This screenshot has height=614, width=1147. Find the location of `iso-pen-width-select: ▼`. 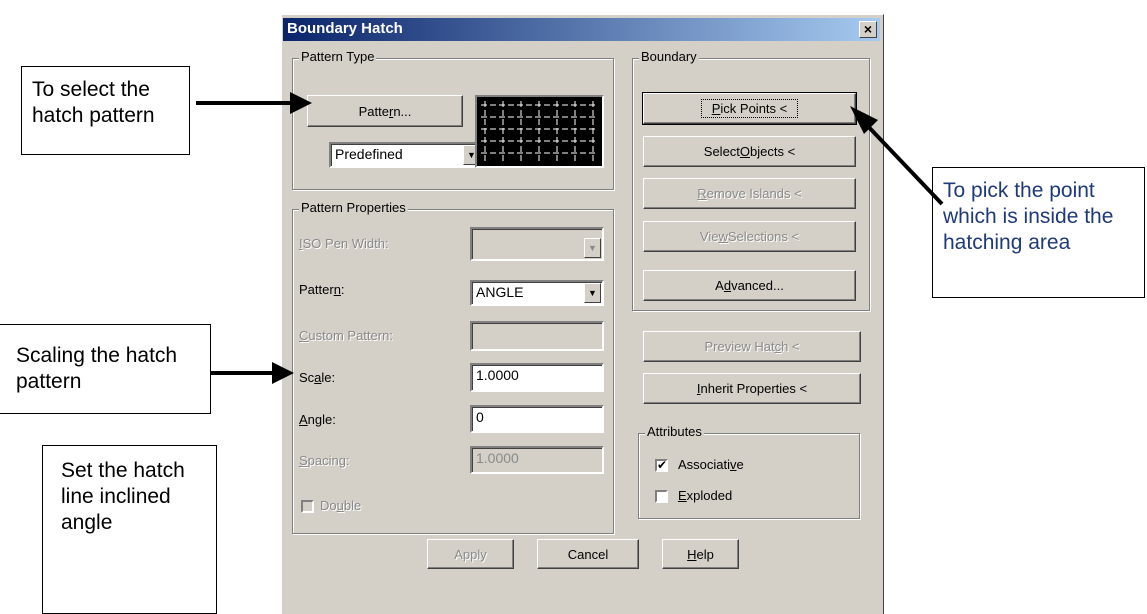

iso-pen-width-select: ▼ is located at coordinates (537, 244).